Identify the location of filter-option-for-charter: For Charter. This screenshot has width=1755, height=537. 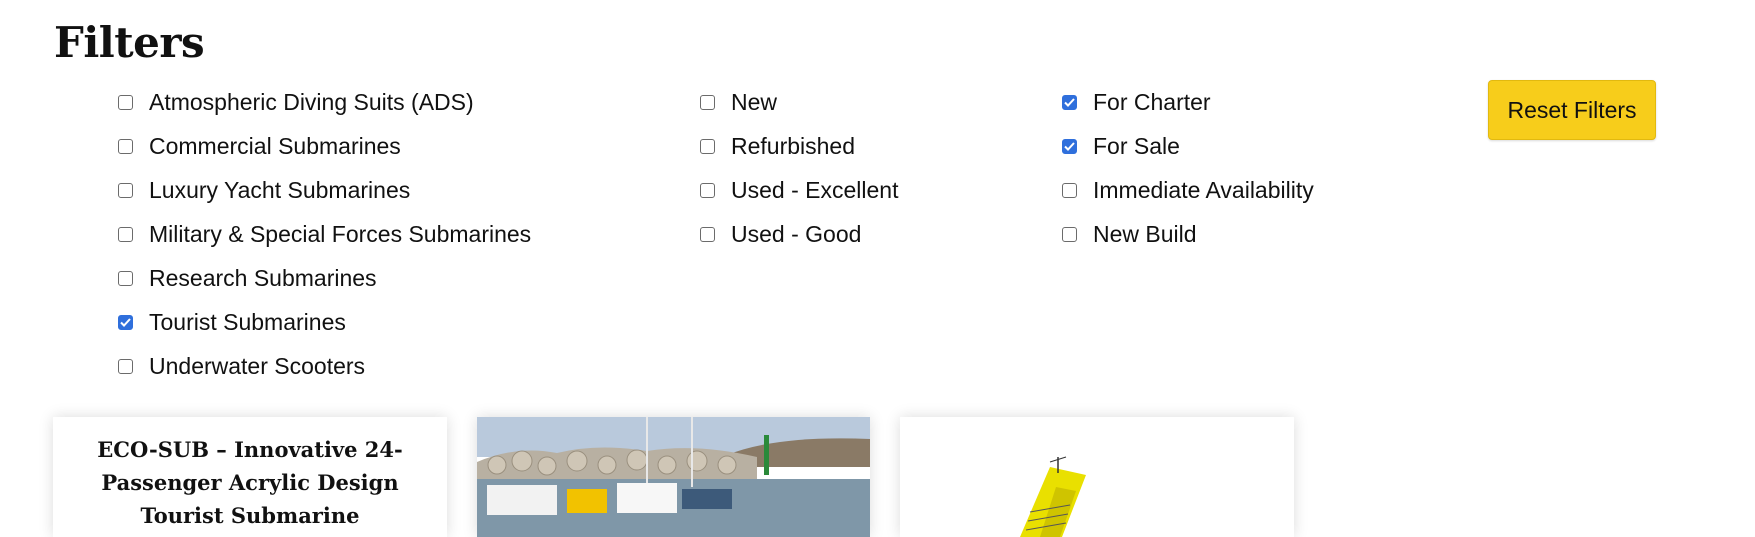
(1188, 102).